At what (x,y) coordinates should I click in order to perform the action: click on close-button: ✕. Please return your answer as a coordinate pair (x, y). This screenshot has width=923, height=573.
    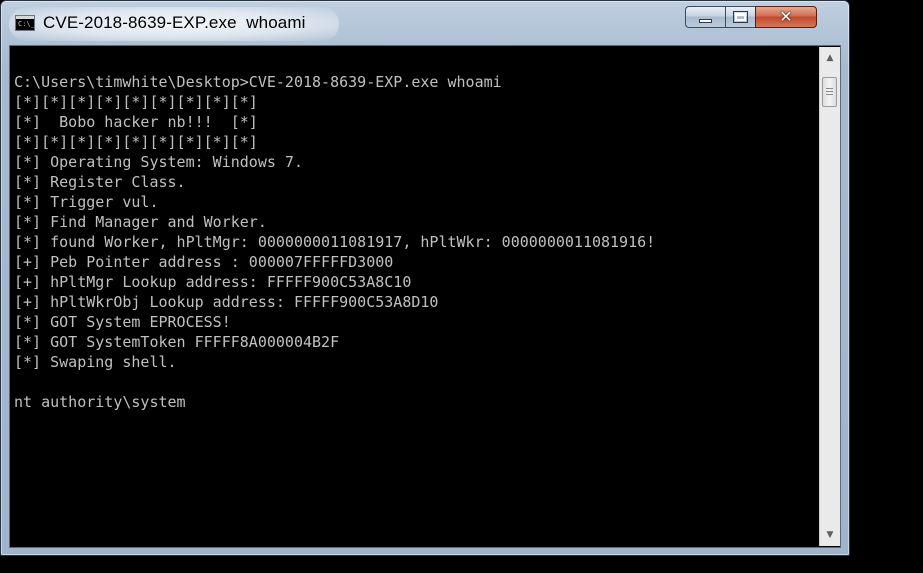
    Looking at the image, I should click on (786, 17).